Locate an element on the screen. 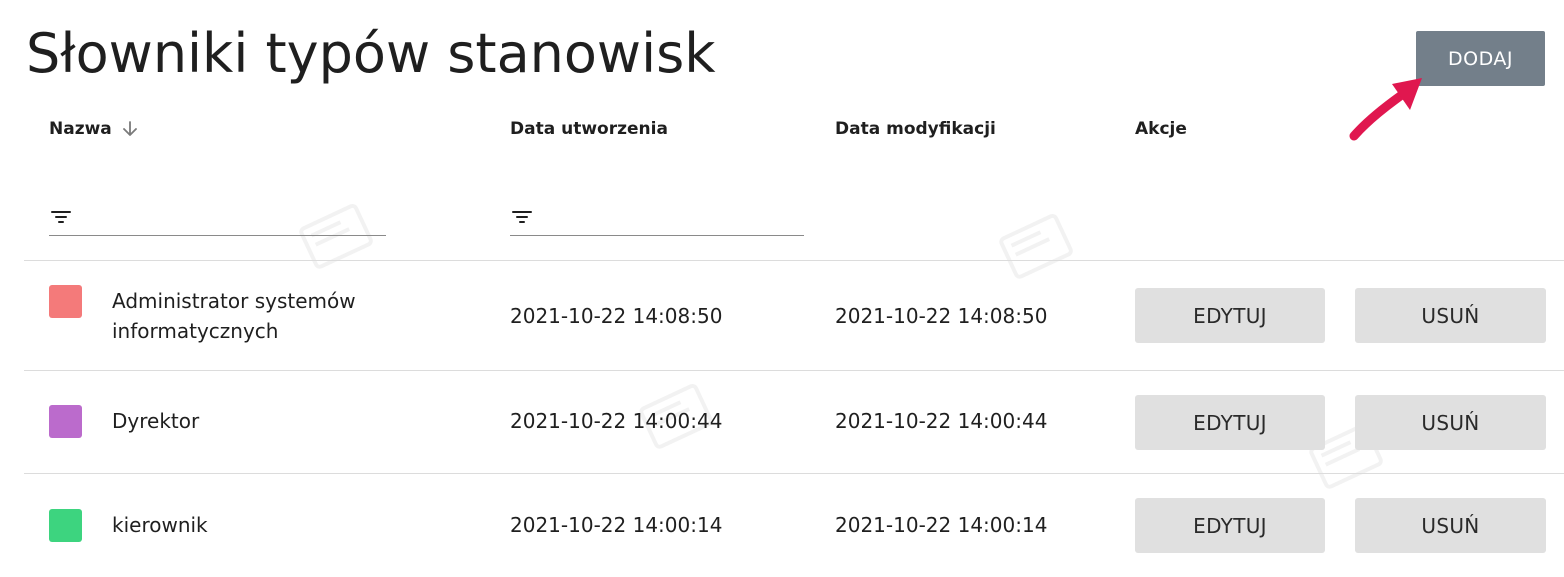 This screenshot has width=1564, height=577. row-created: 2021-10-22 14:08:50 is located at coordinates (616, 316).